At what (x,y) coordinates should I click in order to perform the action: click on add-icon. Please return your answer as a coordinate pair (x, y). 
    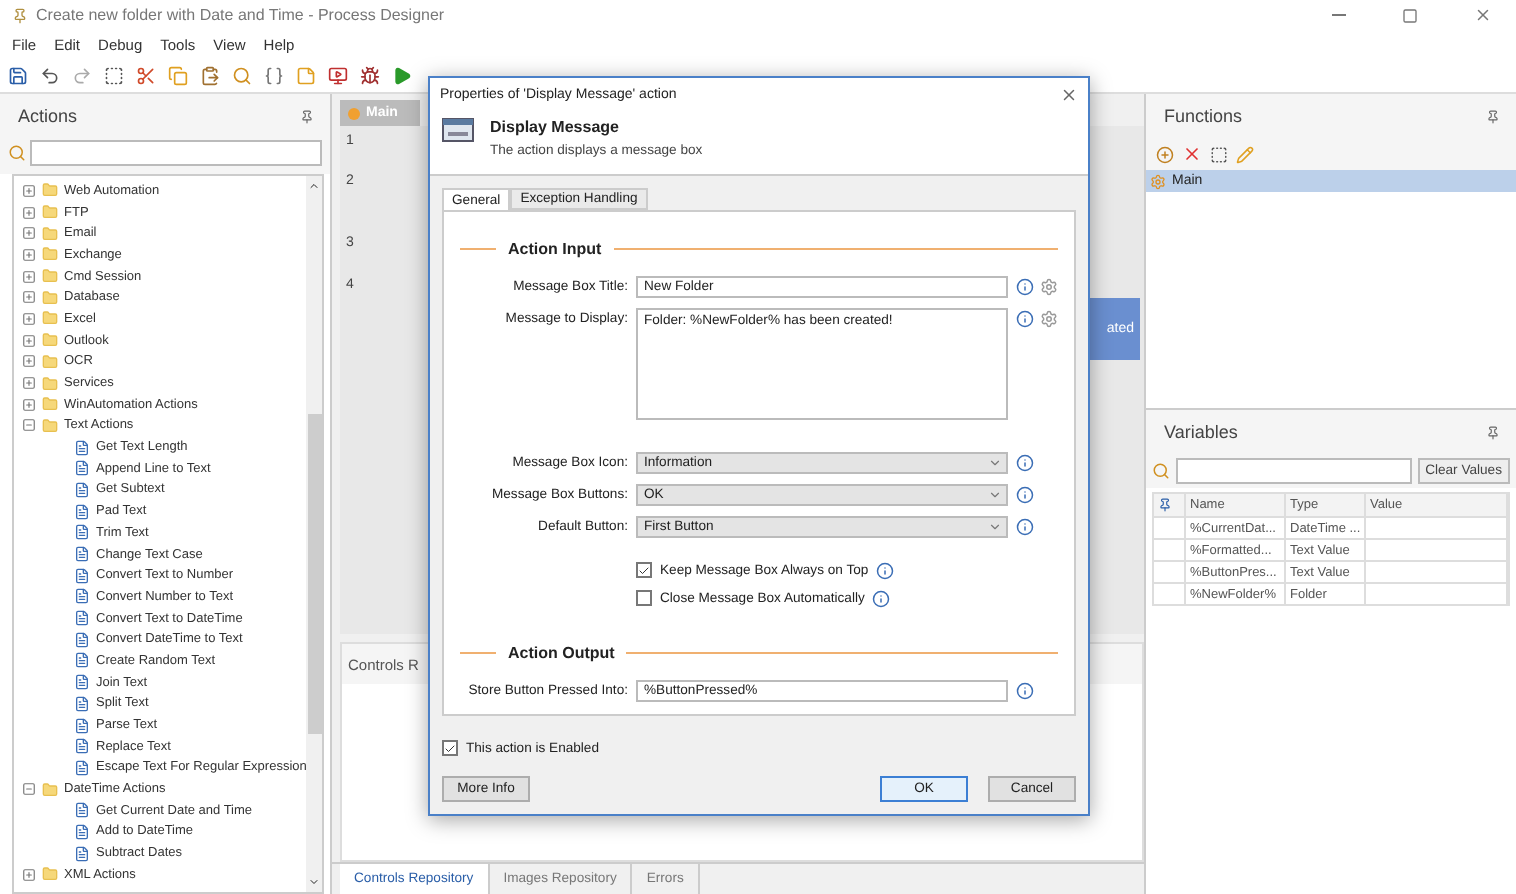
    Looking at the image, I should click on (1165, 154).